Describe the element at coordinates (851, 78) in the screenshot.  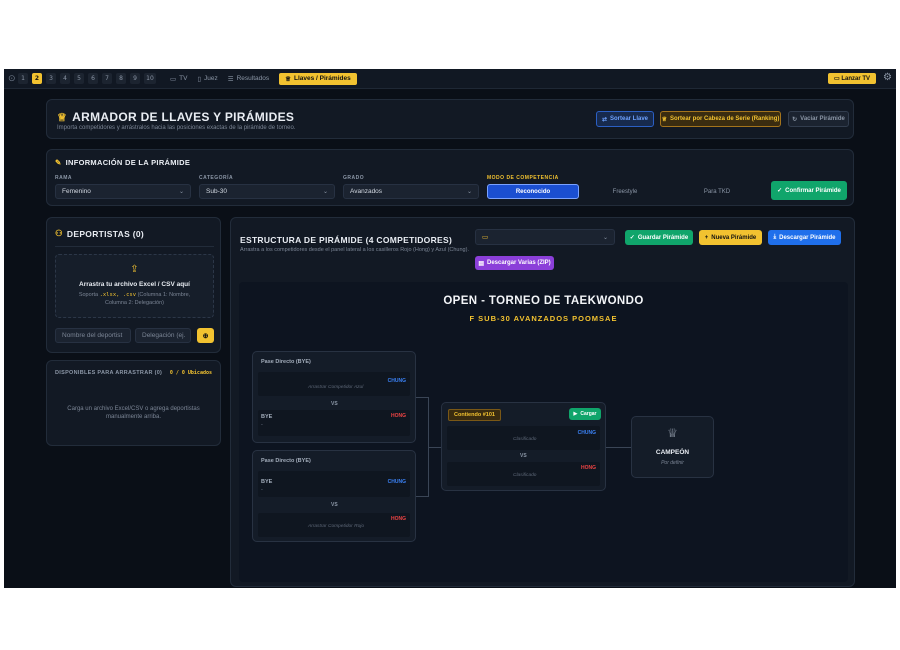
I see `lanzar-tv-button: ▭ Lanzar TV` at that location.